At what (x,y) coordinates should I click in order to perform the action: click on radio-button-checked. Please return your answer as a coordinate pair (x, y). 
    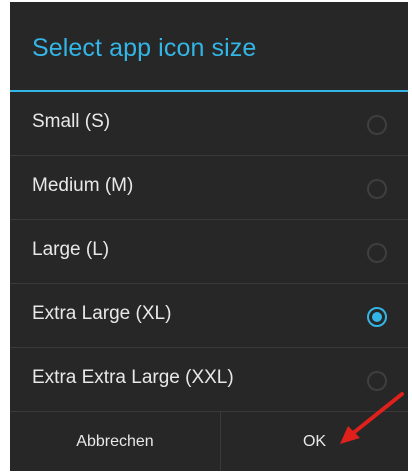
    Looking at the image, I should click on (377, 317).